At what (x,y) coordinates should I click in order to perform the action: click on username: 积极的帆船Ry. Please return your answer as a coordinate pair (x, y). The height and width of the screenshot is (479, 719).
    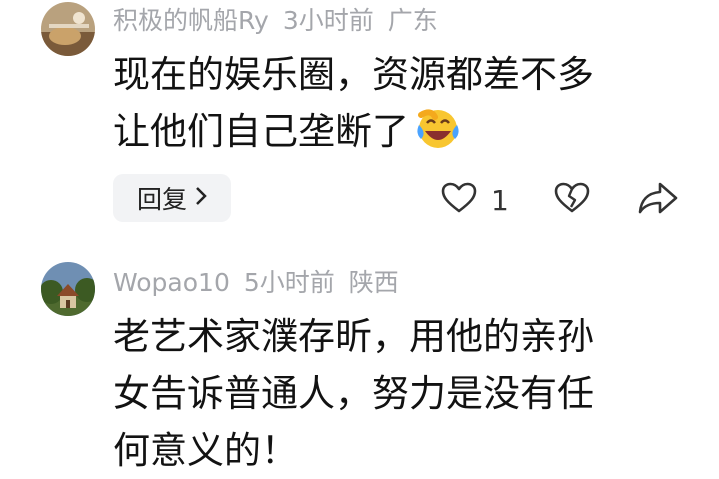
    Looking at the image, I should click on (191, 20).